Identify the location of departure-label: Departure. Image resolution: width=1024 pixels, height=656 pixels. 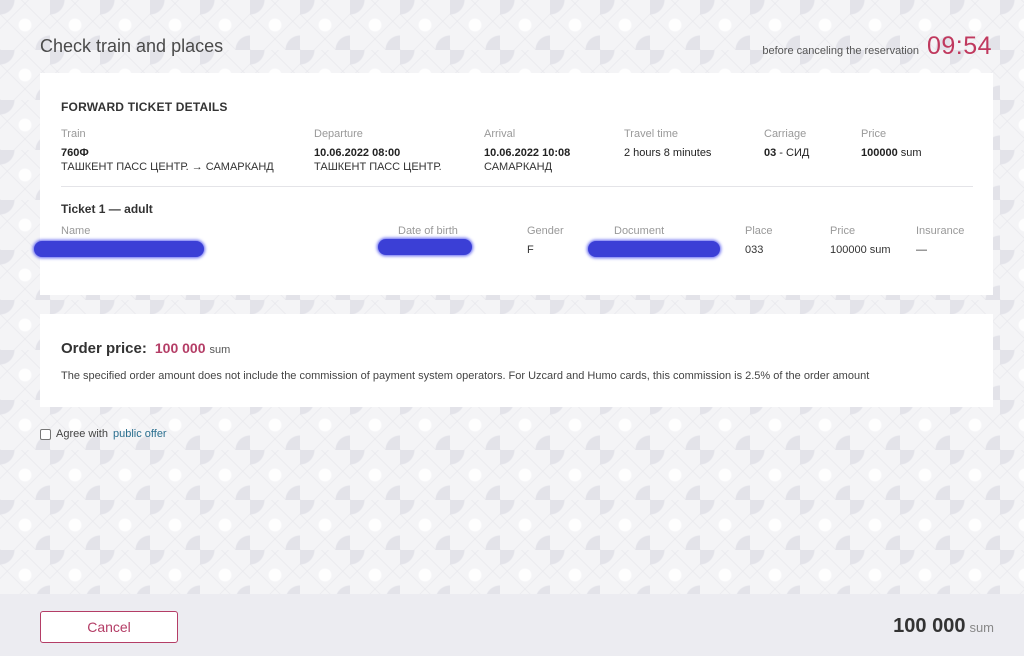
(338, 134).